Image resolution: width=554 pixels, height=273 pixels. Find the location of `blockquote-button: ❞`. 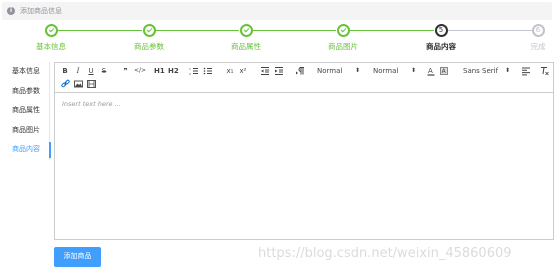

blockquote-button: ❞ is located at coordinates (125, 71).